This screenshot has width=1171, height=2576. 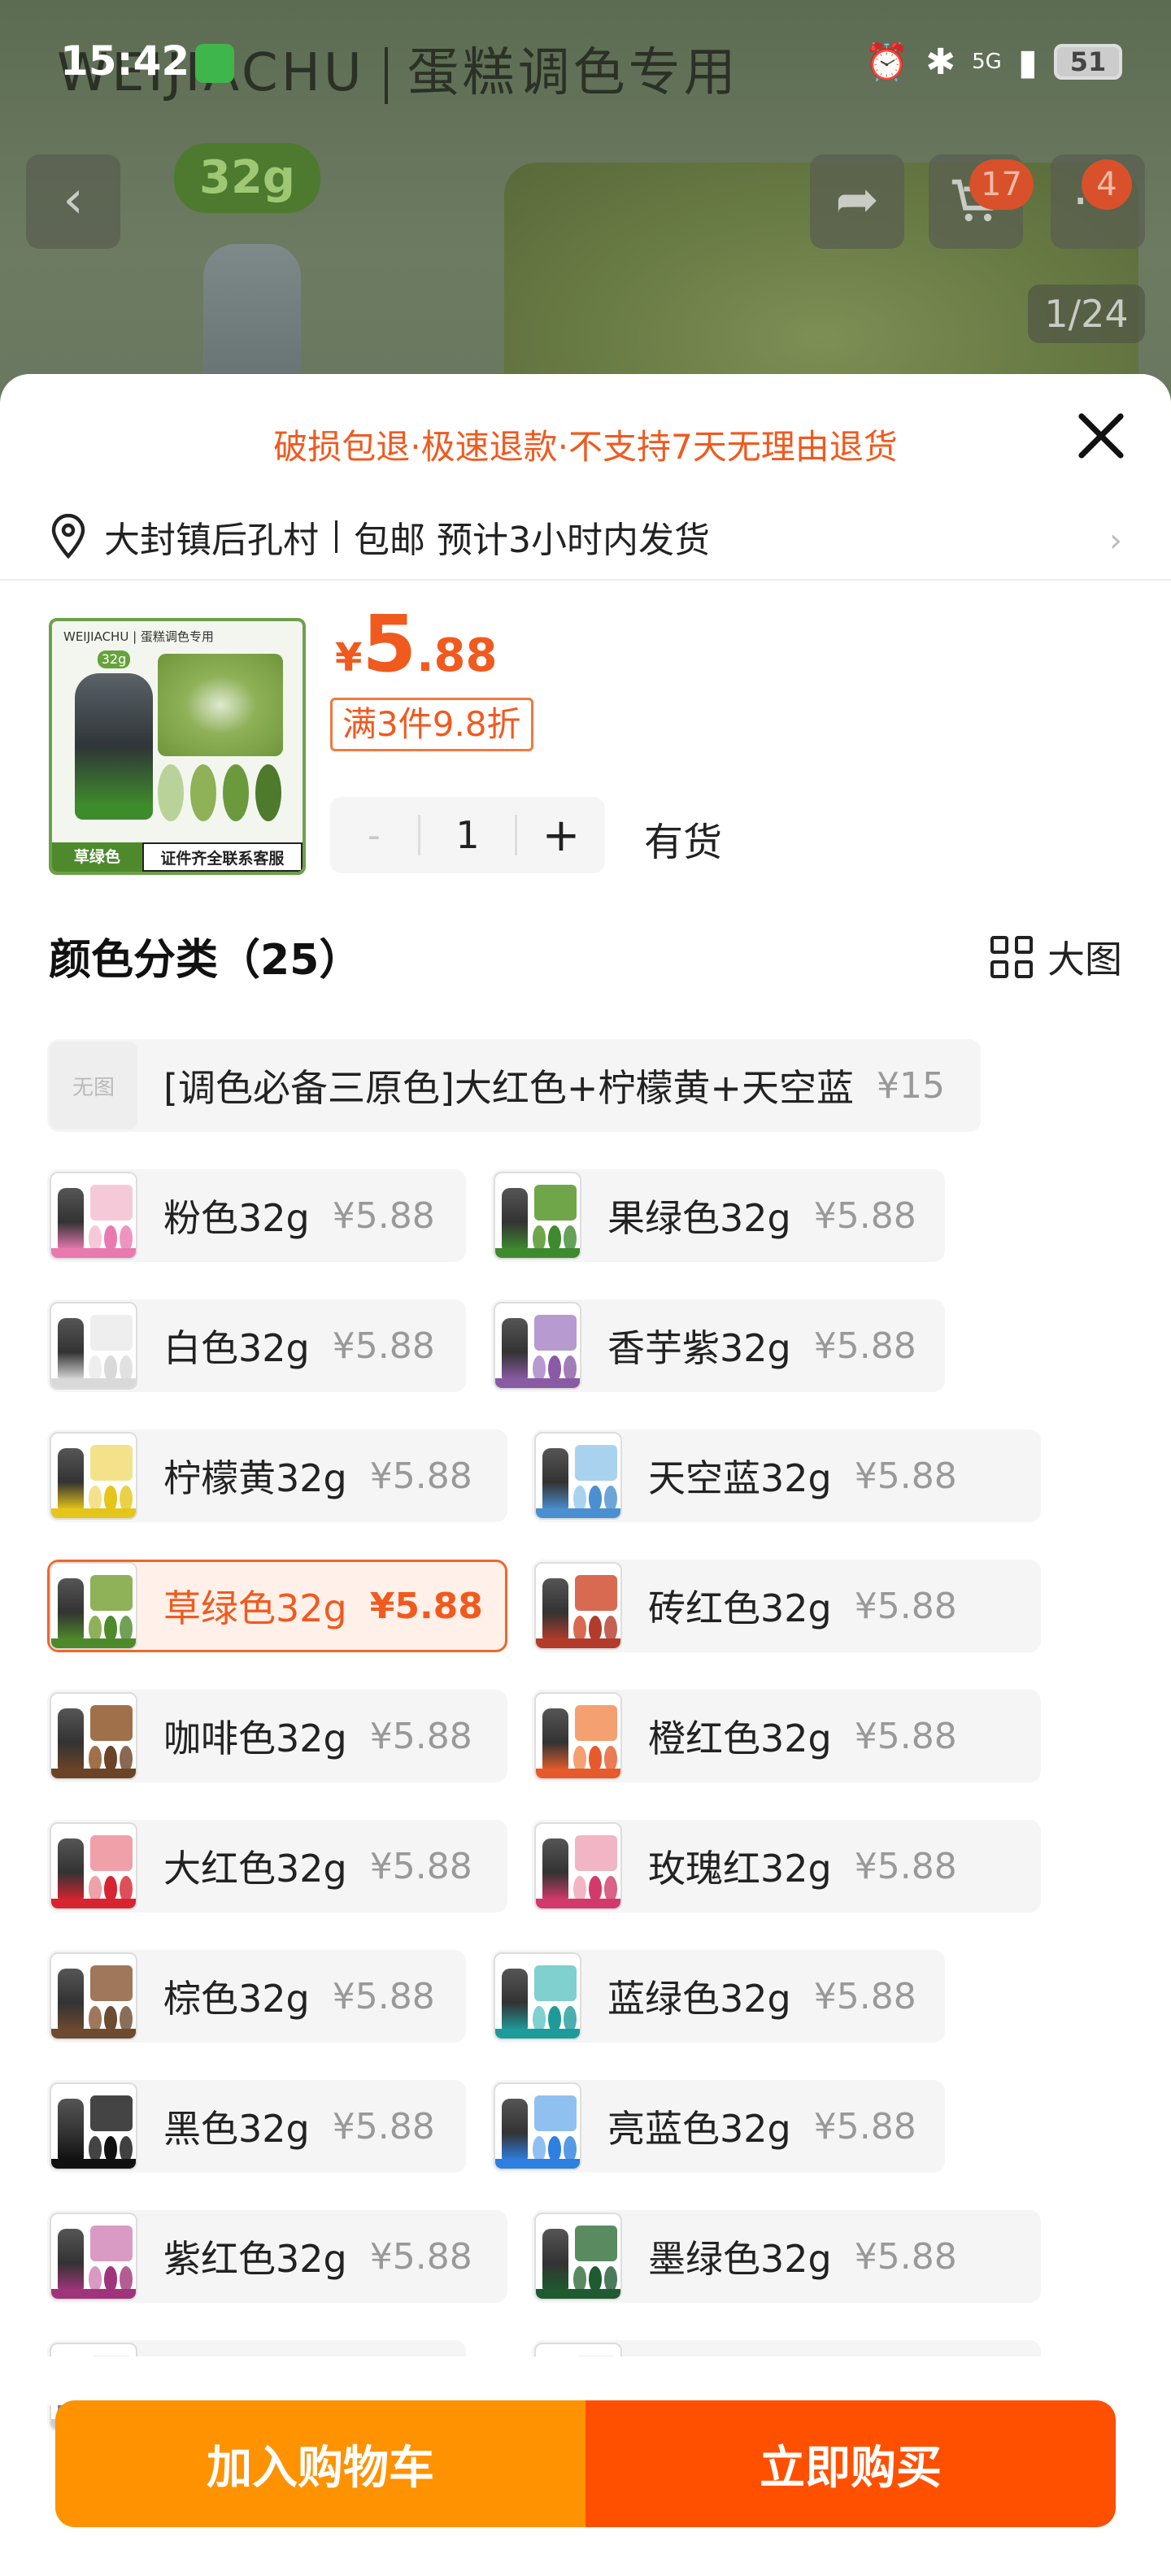 I want to click on color-option: 无图 [调色必备三原色]大红色+柠檬黄+天空蓝 ¥15, so click(x=514, y=1085).